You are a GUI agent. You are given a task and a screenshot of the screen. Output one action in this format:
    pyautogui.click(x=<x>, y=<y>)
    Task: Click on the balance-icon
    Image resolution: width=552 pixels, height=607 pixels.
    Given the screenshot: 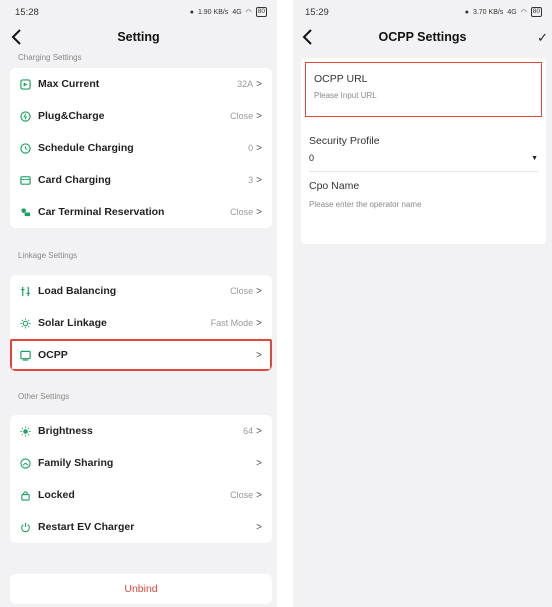 What is the action you would take?
    pyautogui.click(x=25, y=291)
    